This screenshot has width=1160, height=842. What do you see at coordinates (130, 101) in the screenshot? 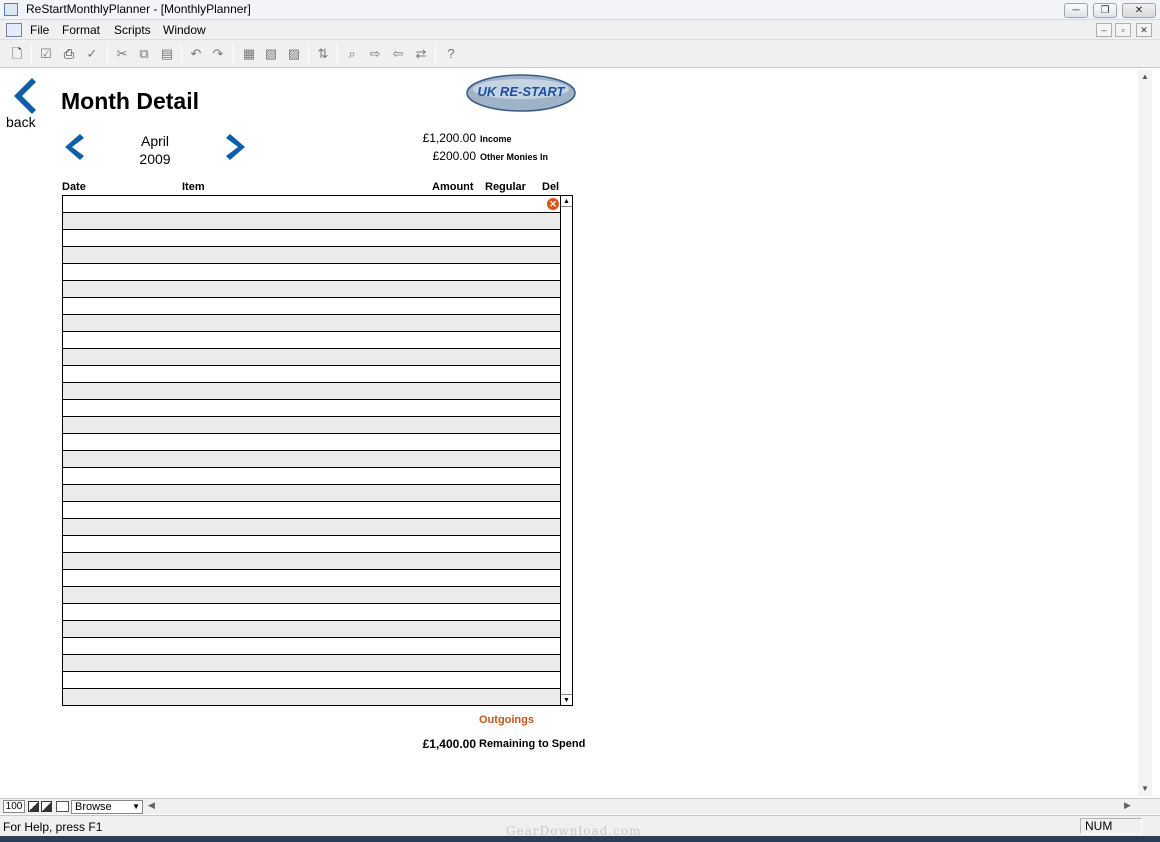
I see `page-title: Month Detail` at bounding box center [130, 101].